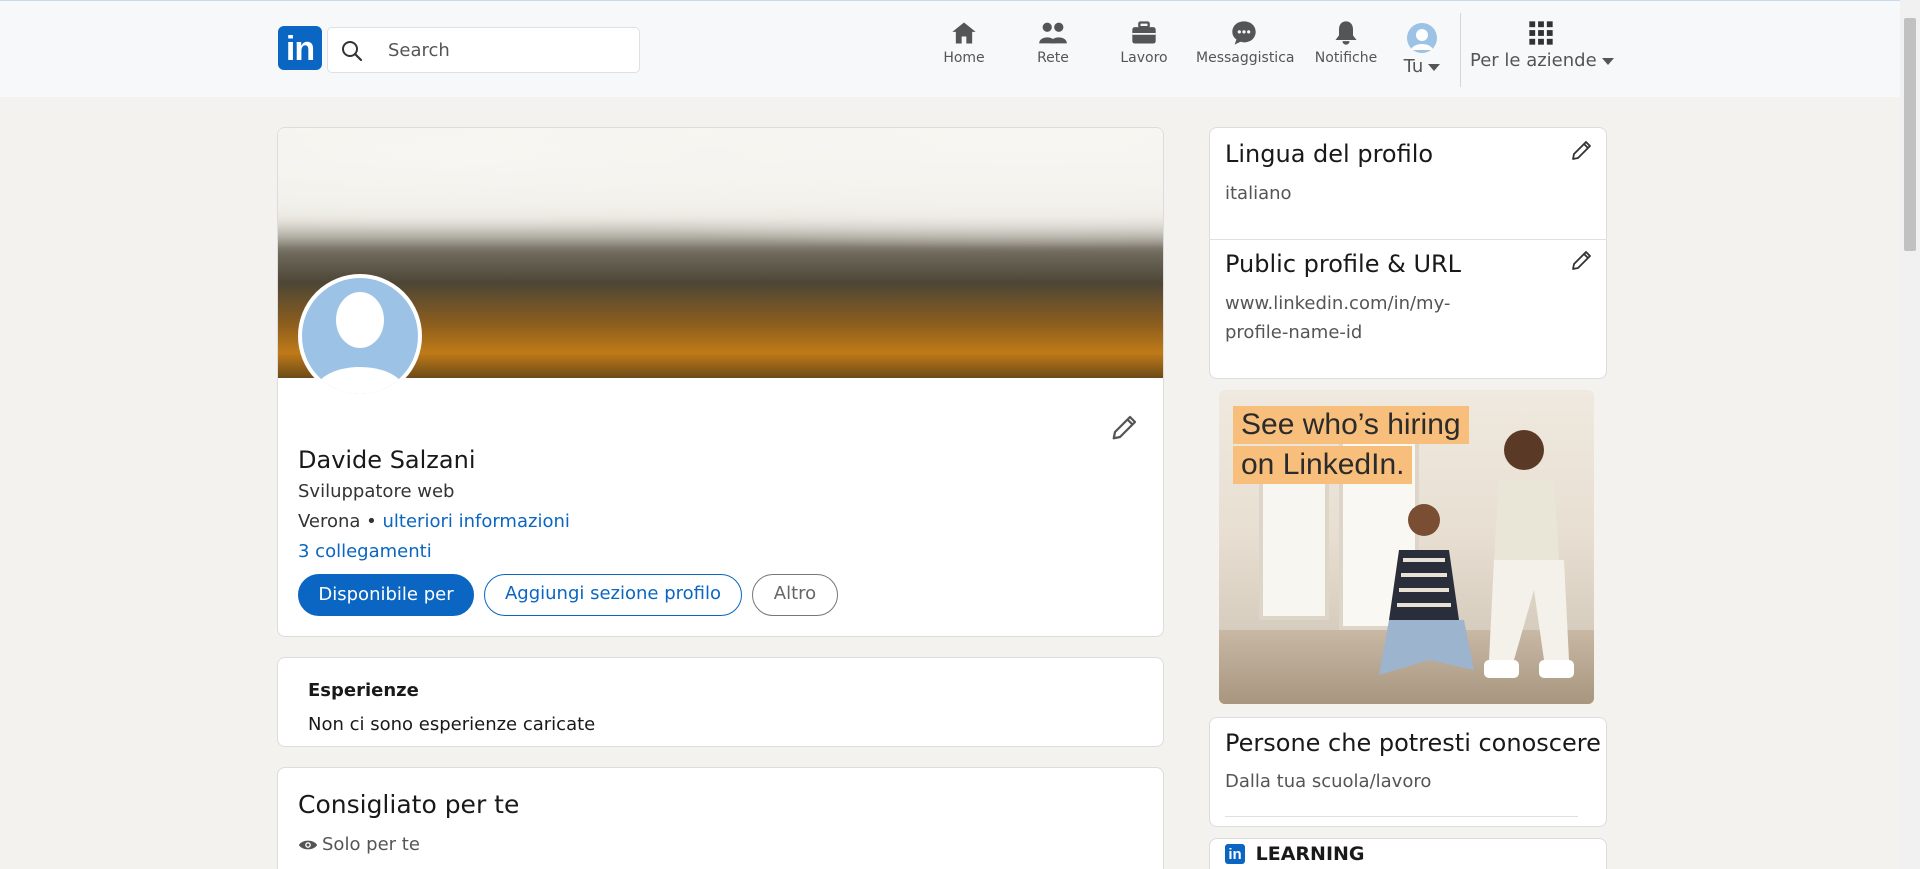 The width and height of the screenshot is (1920, 869). What do you see at coordinates (1310, 853) in the screenshot?
I see `learning-title: LEARNING` at bounding box center [1310, 853].